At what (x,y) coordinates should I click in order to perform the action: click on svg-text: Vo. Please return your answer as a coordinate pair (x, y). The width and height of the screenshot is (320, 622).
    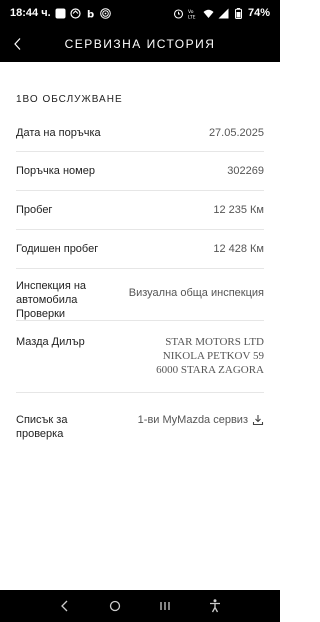
    Looking at the image, I should click on (191, 12).